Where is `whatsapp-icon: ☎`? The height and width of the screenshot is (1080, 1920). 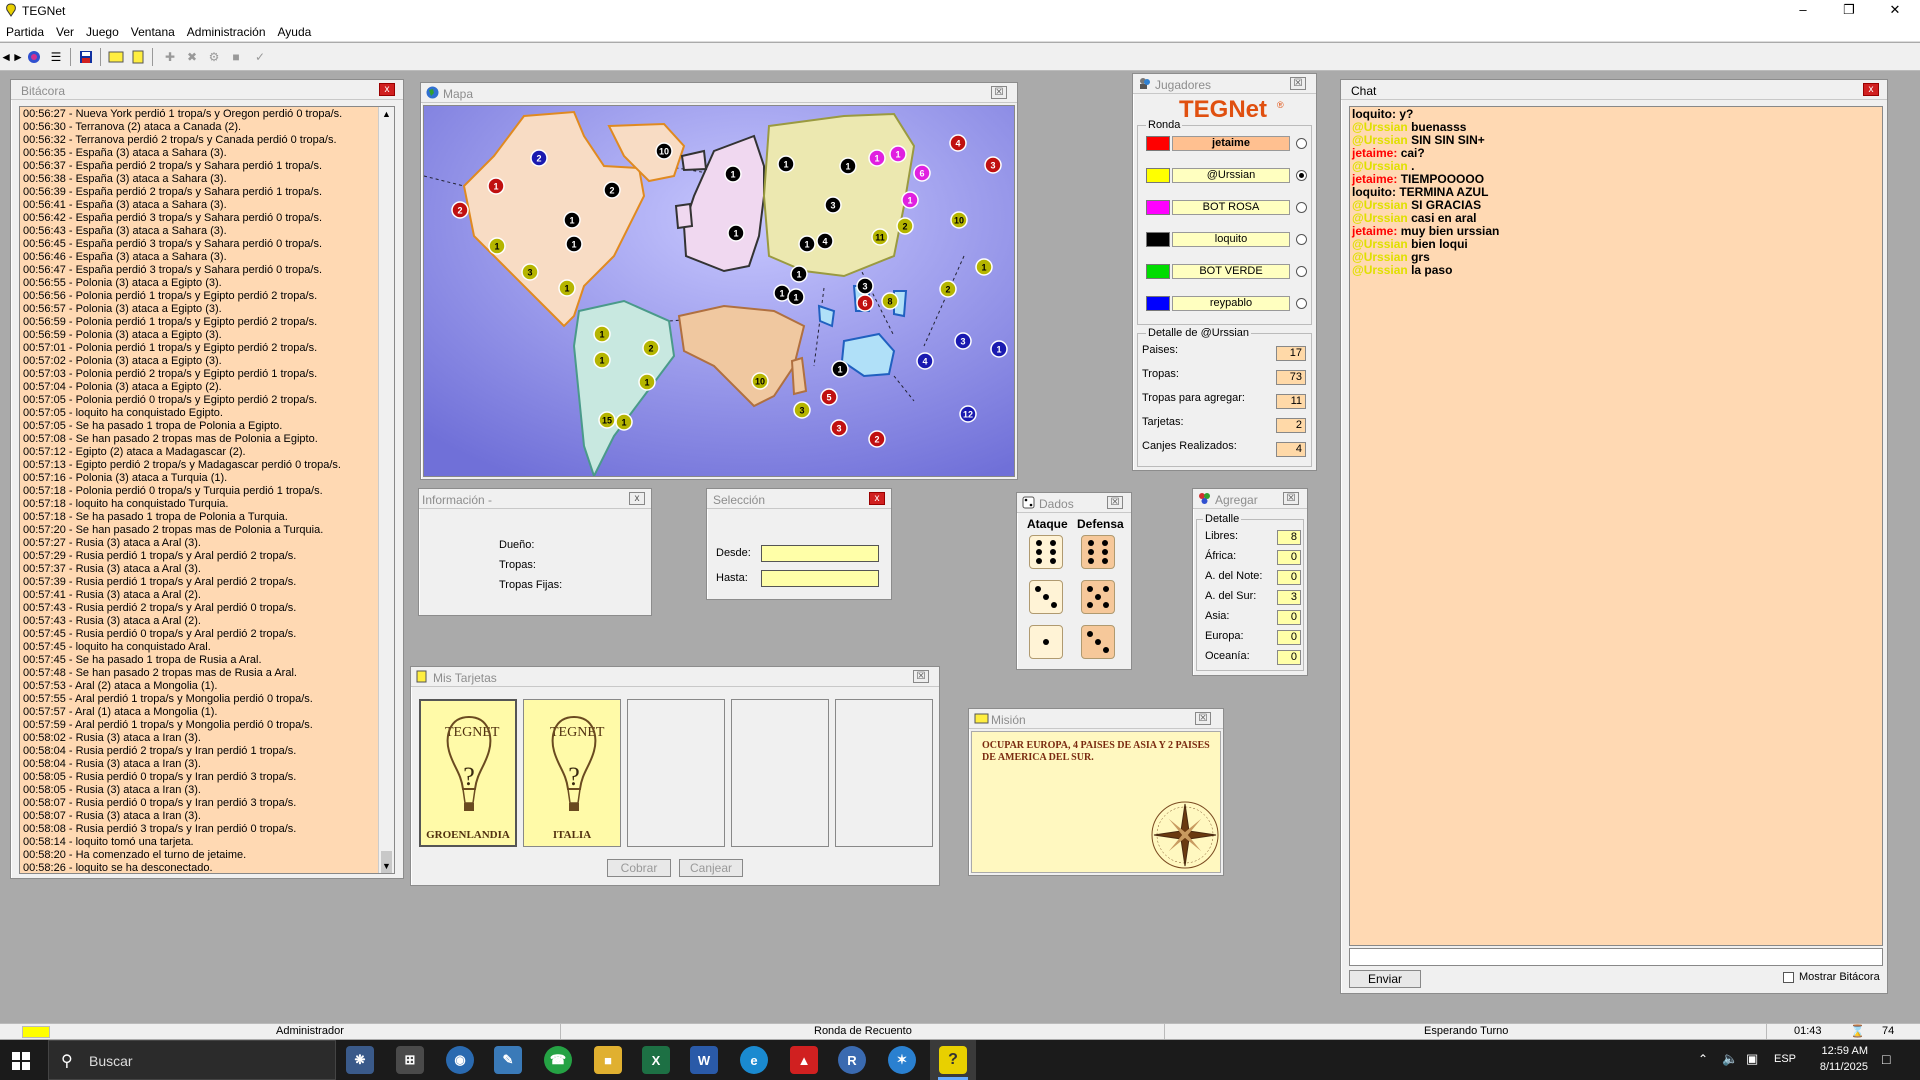 whatsapp-icon: ☎ is located at coordinates (558, 1060).